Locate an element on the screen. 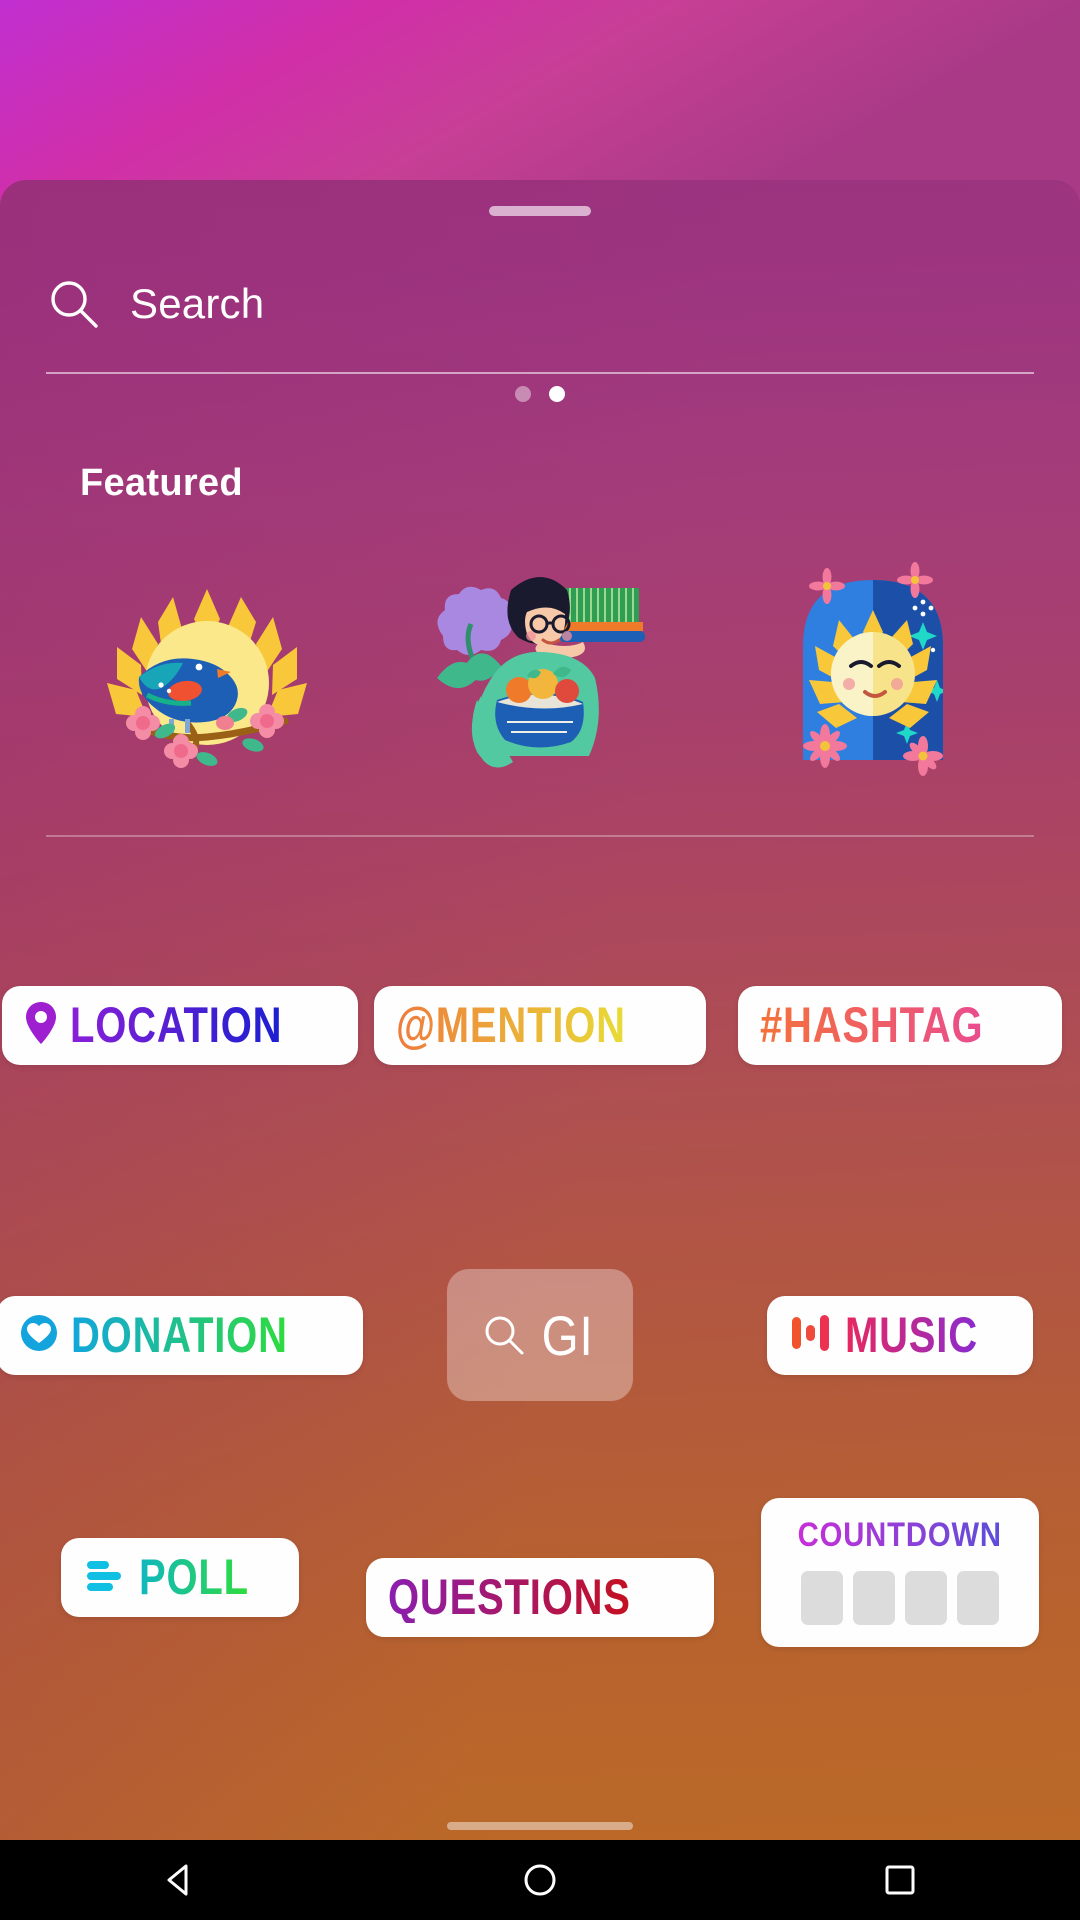 The image size is (1080, 1920). nav-home-button is located at coordinates (540, 1880).